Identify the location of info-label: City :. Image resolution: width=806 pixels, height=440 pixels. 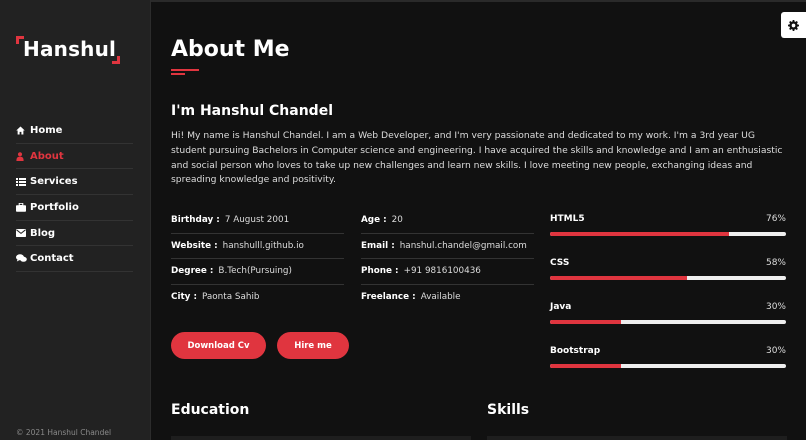
(184, 297).